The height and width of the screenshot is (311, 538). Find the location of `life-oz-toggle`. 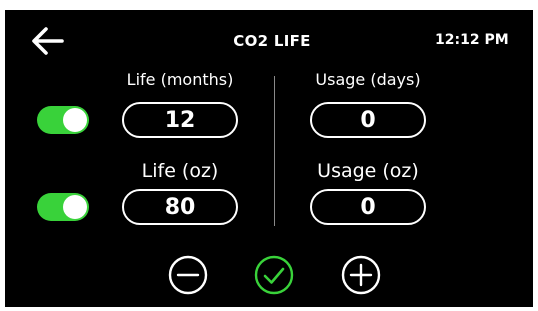

life-oz-toggle is located at coordinates (63, 207).